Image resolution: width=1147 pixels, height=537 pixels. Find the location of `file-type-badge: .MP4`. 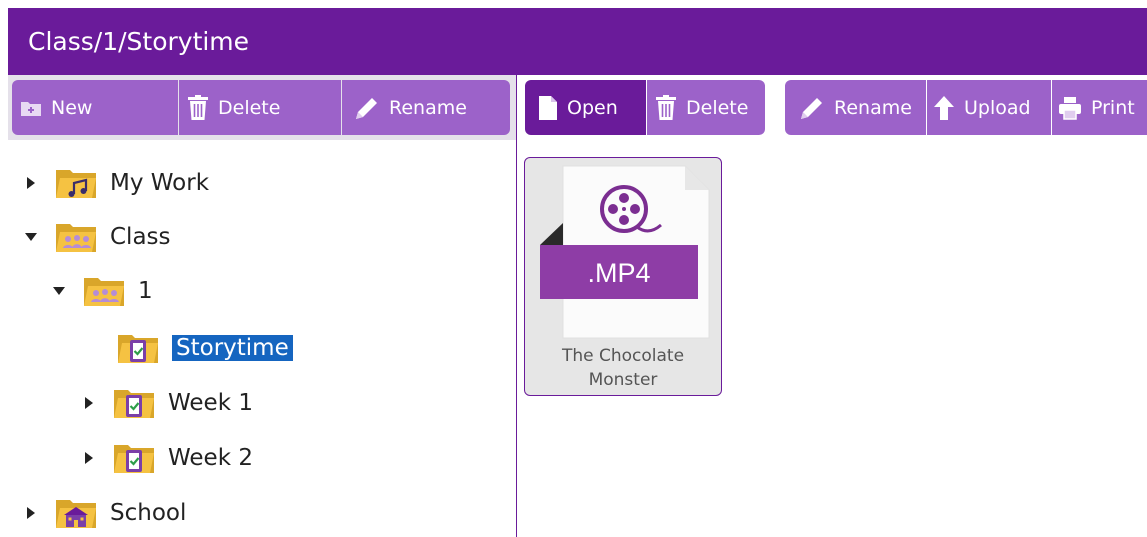

file-type-badge: .MP4 is located at coordinates (619, 273).